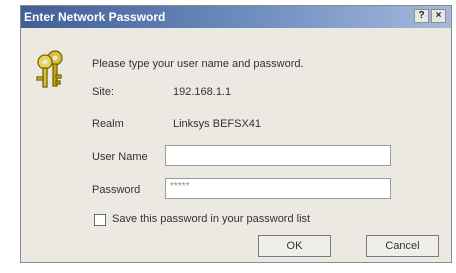 The image size is (456, 273). What do you see at coordinates (421, 16) in the screenshot?
I see `help-button: ?` at bounding box center [421, 16].